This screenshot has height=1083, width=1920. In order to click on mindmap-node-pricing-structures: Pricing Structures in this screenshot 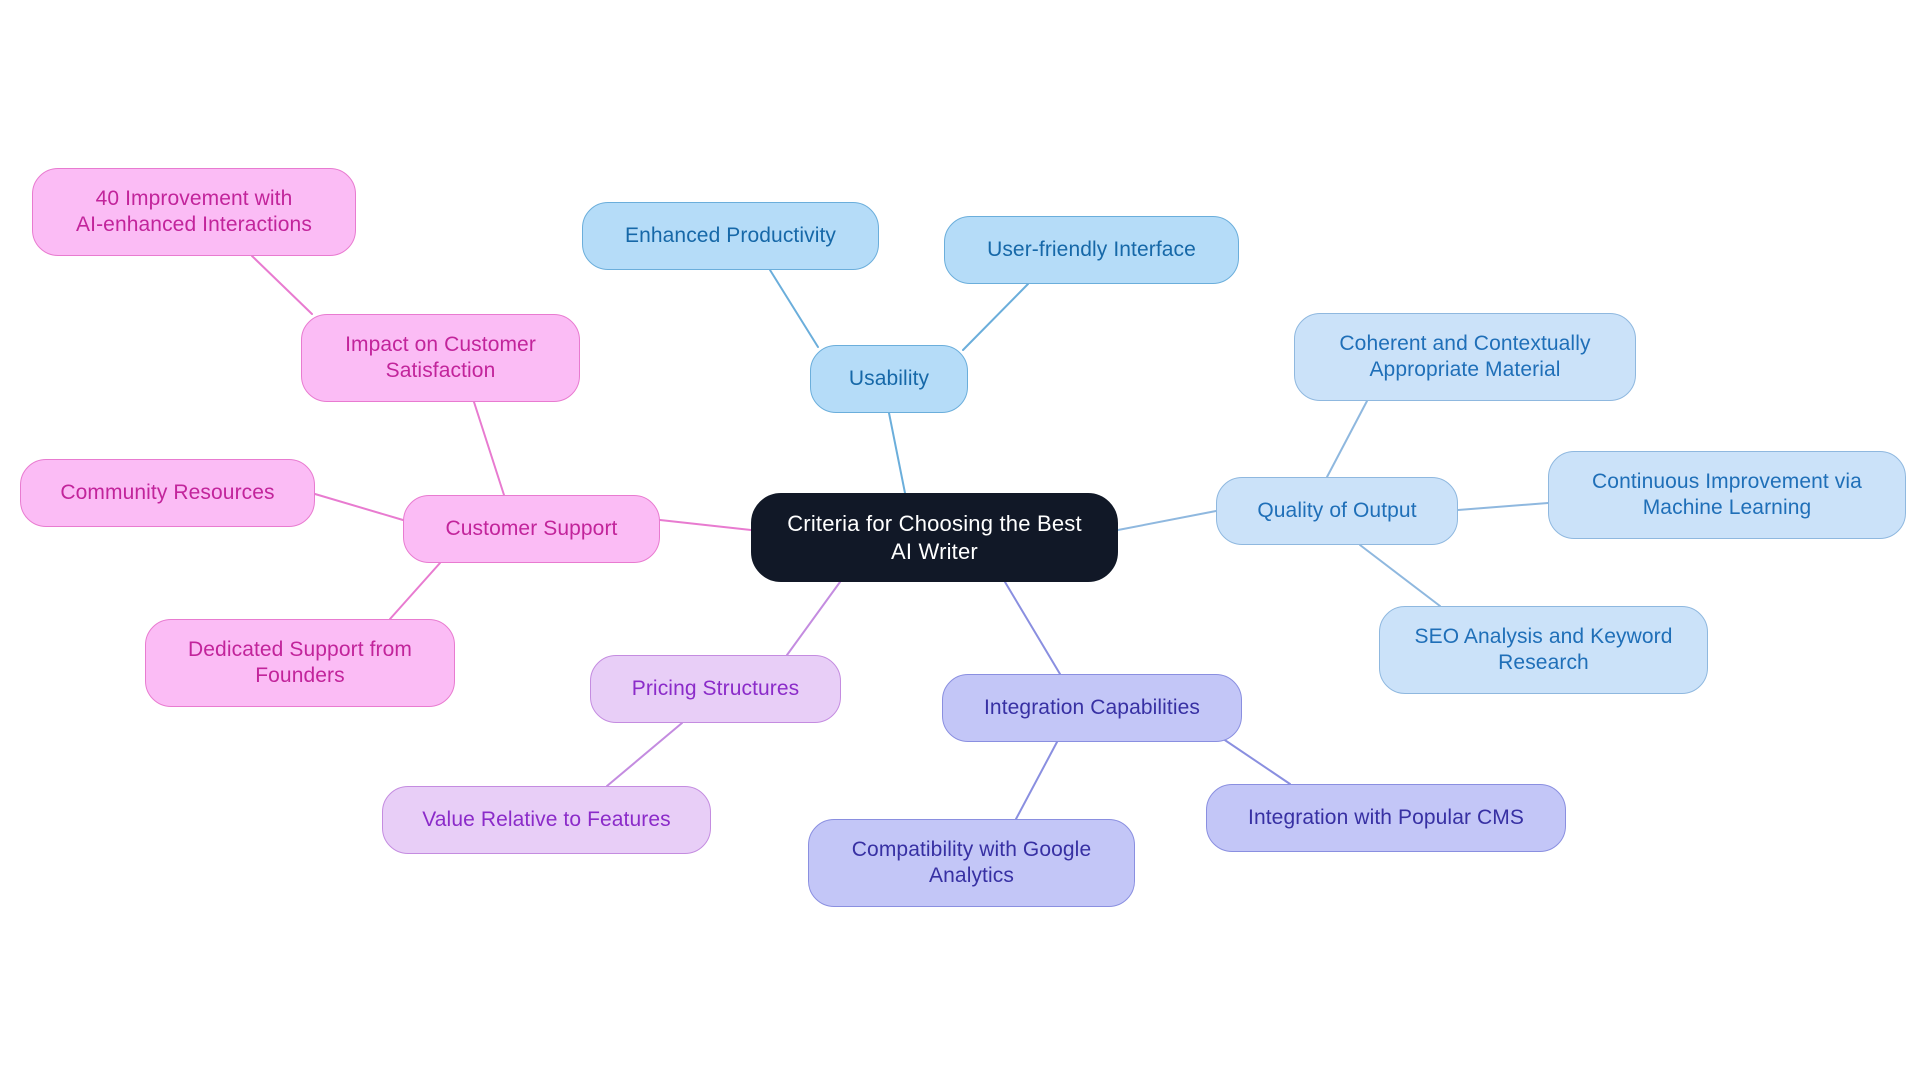, I will do `click(715, 689)`.